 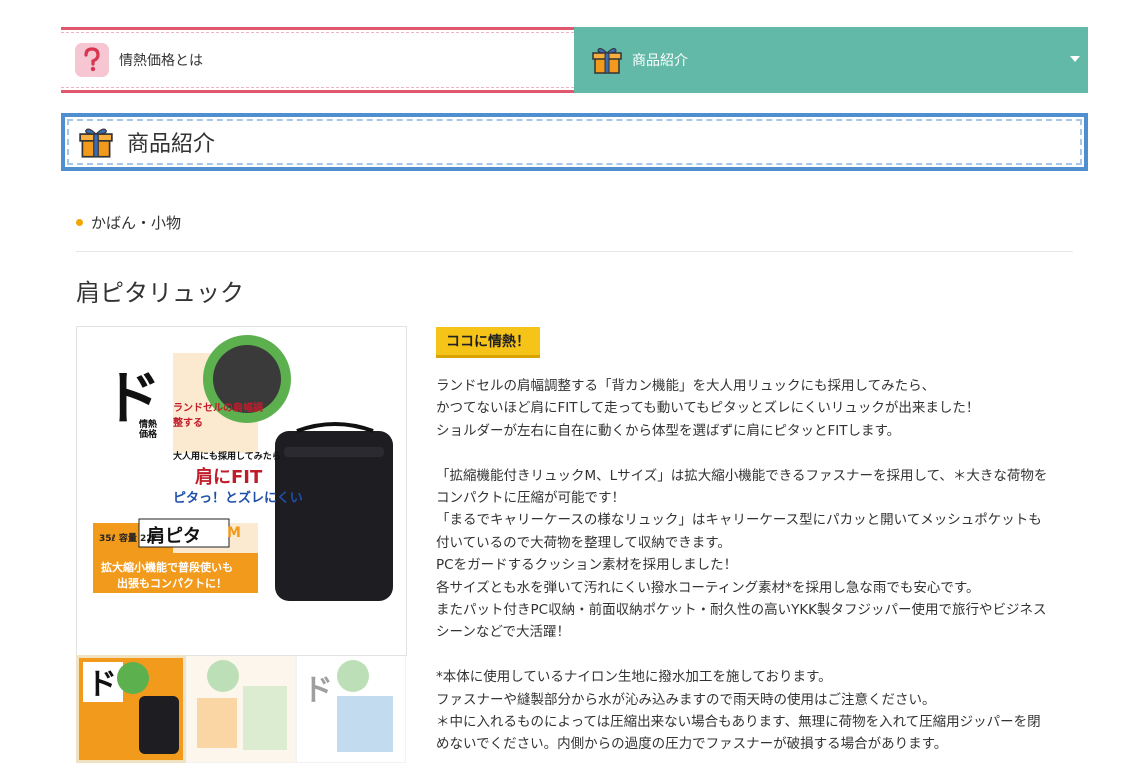 What do you see at coordinates (161, 61) in the screenshot?
I see `nav-label-about: 情熱価格とは` at bounding box center [161, 61].